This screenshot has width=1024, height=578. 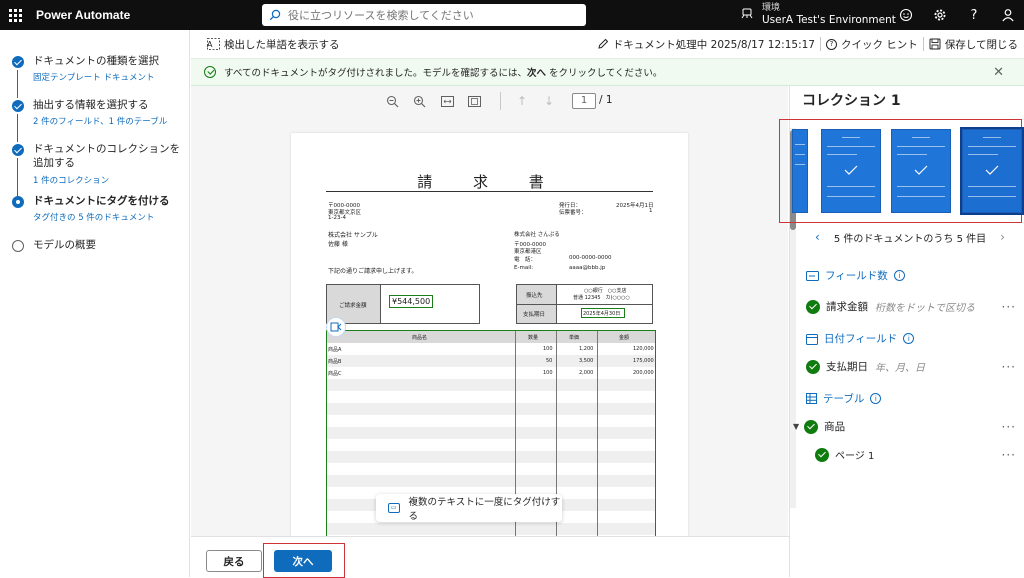 I want to click on step-complete-icon, so click(x=18, y=150).